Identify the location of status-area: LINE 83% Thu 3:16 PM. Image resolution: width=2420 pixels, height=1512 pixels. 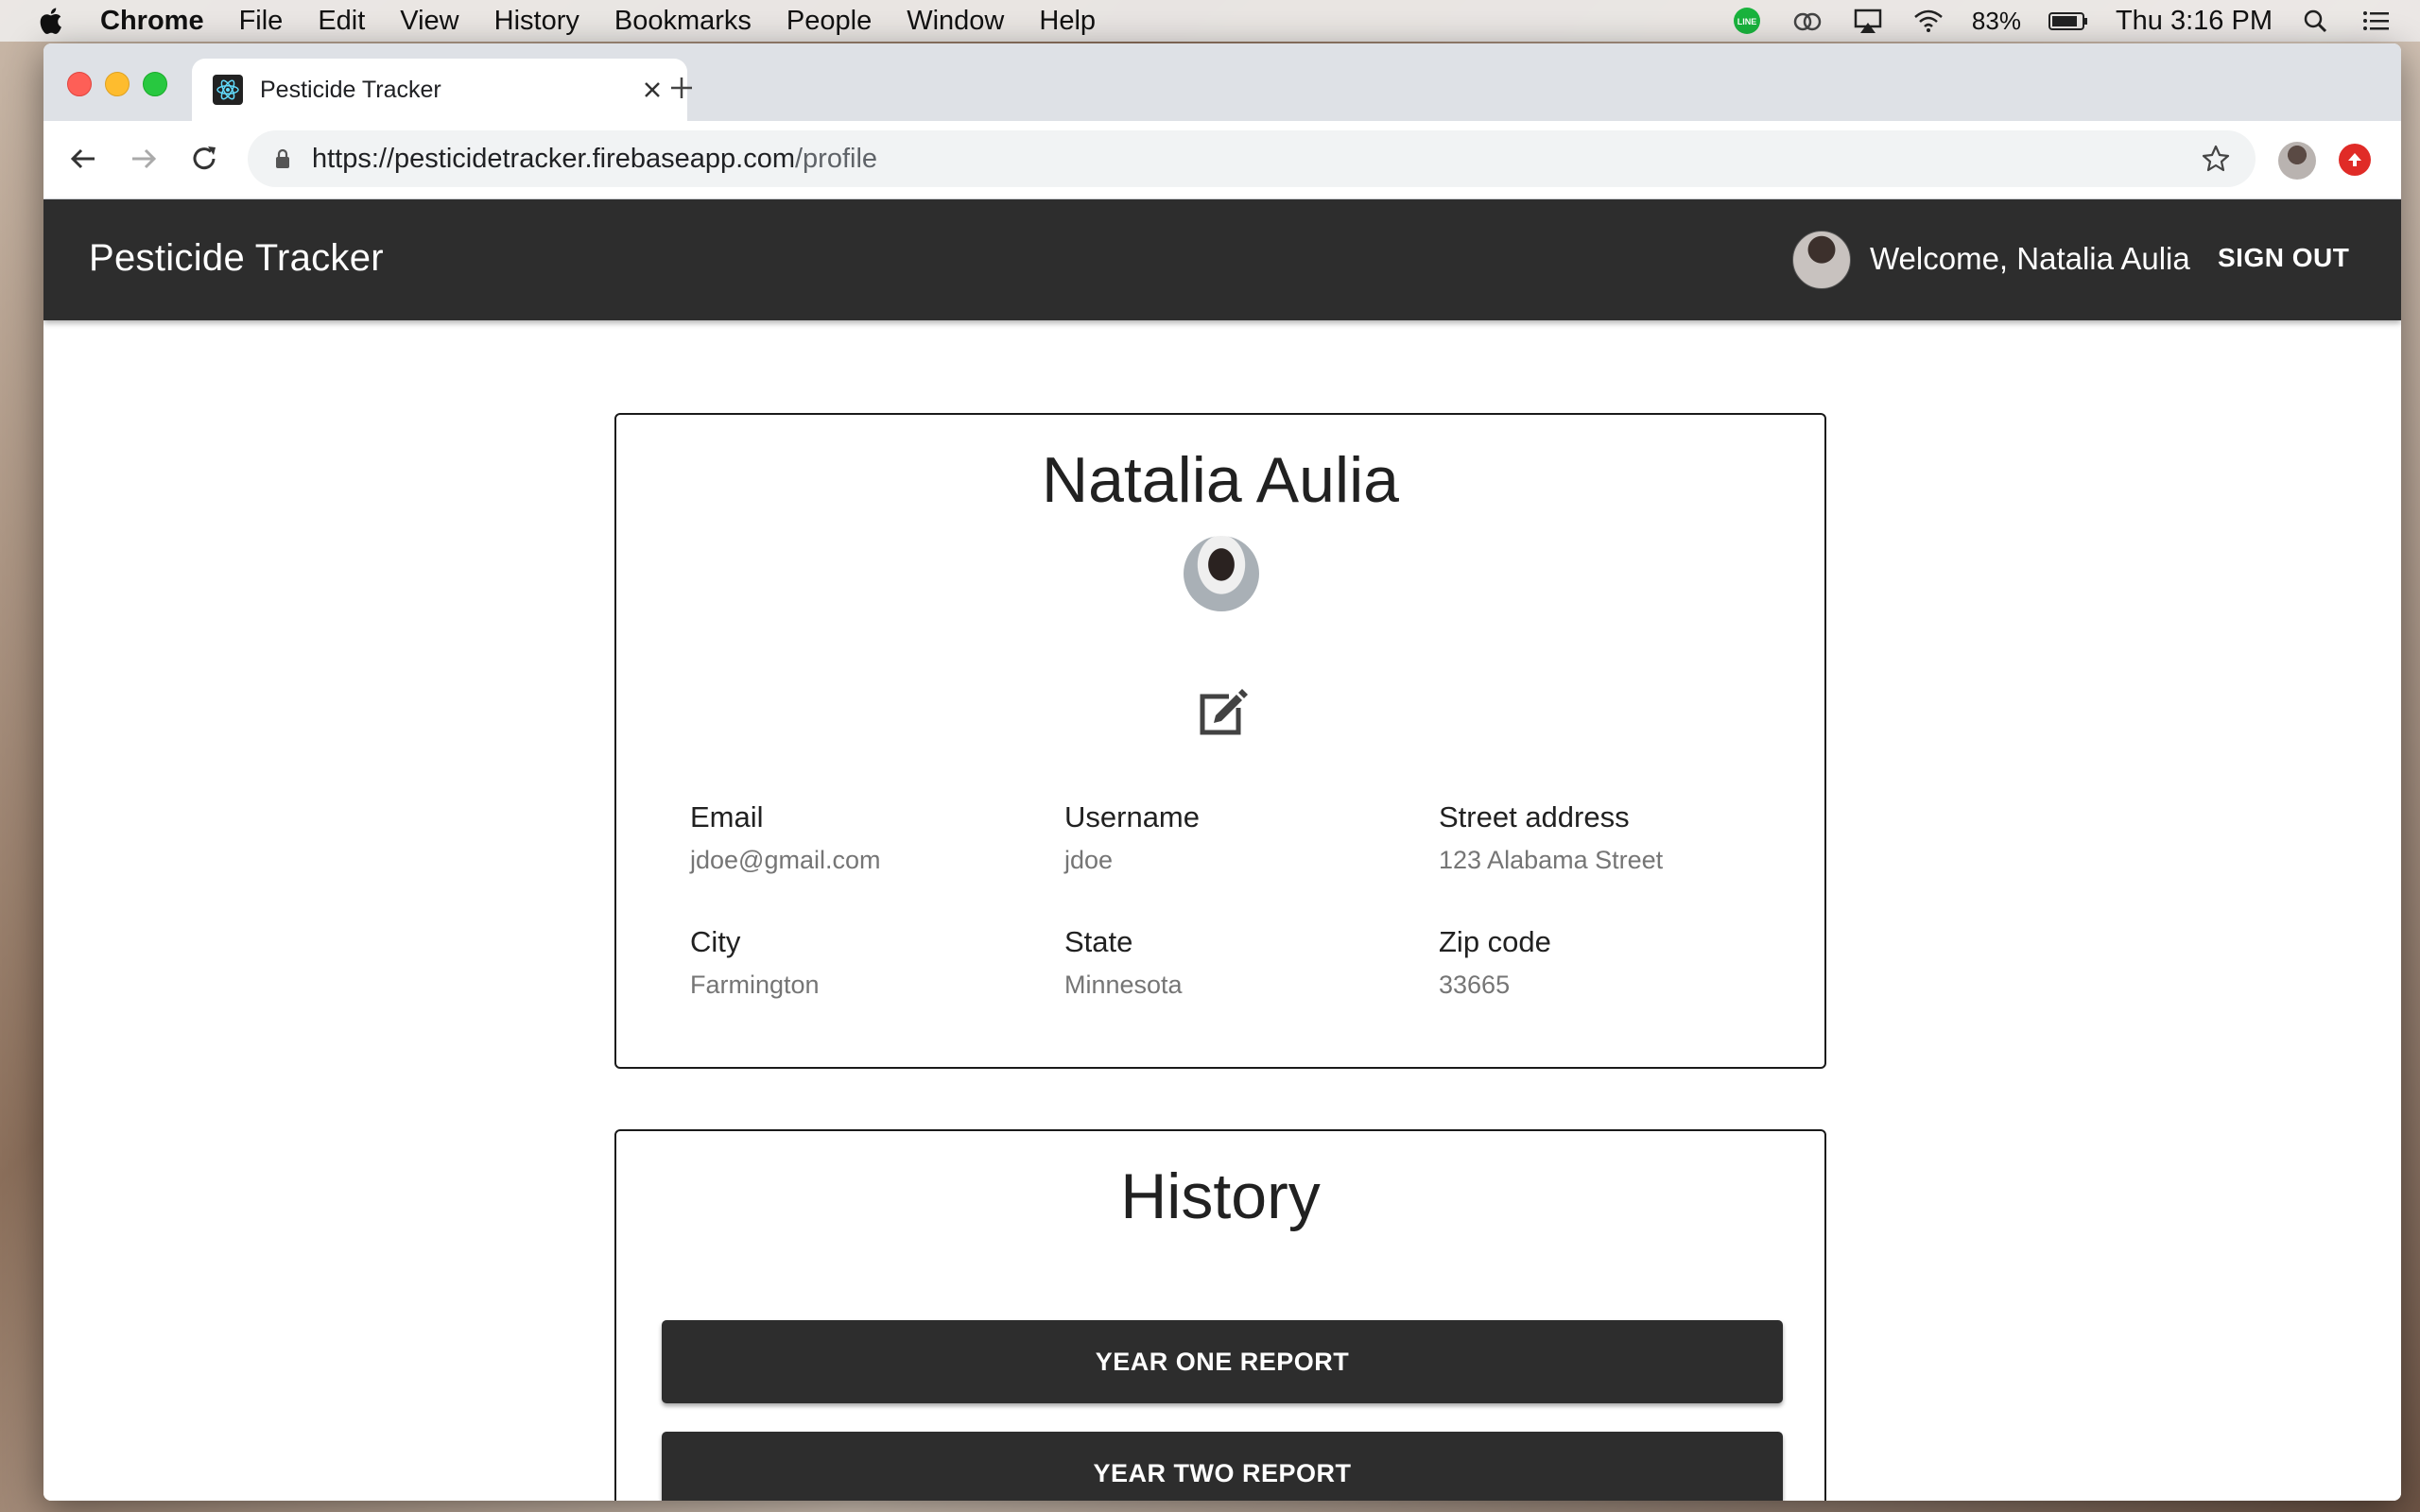
(2075, 21).